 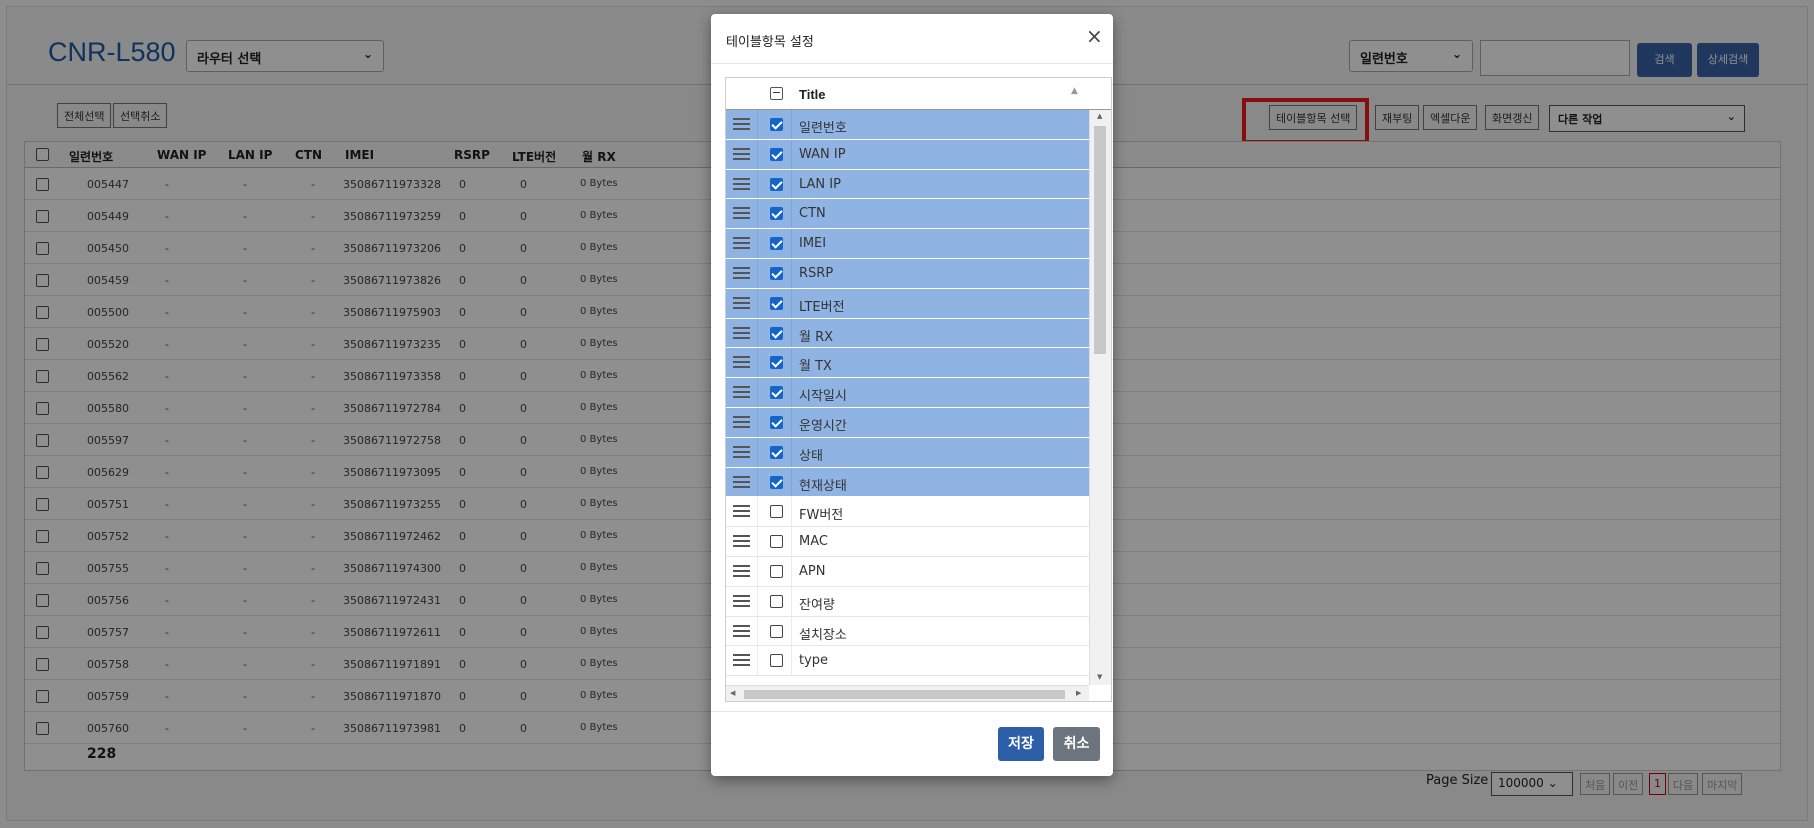 What do you see at coordinates (907, 542) in the screenshot?
I see `column-list-item: MAC` at bounding box center [907, 542].